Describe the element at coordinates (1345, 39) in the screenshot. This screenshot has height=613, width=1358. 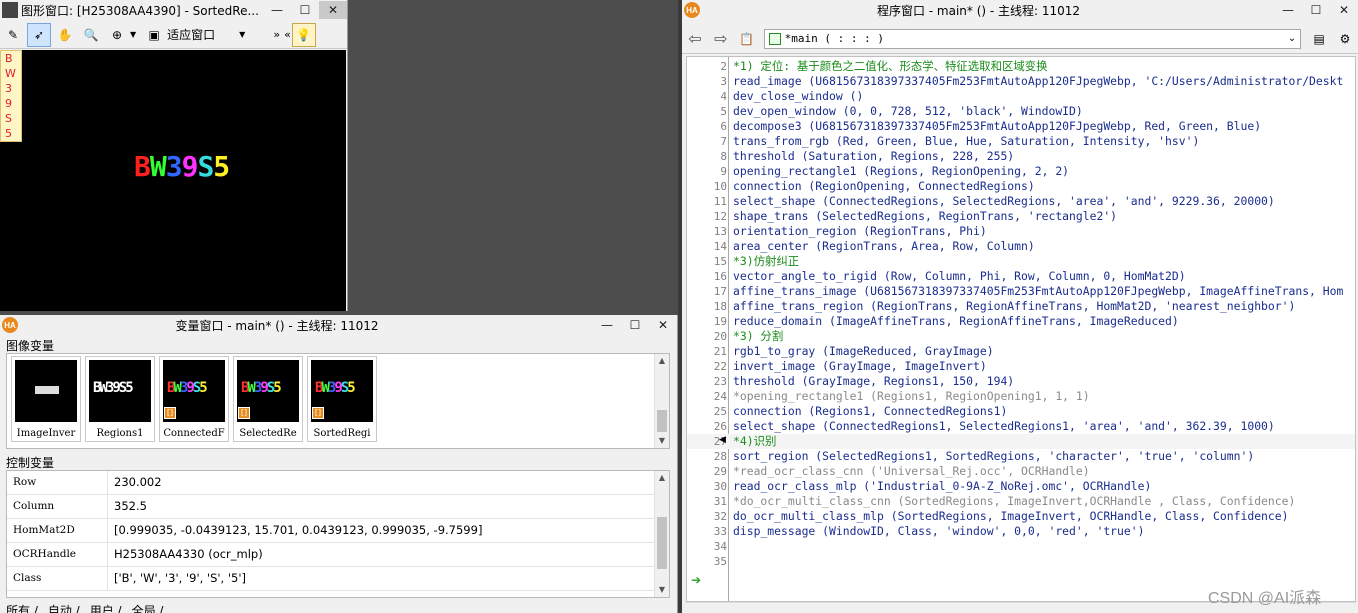
I see `procedure-settings-icon: ⚙` at that location.